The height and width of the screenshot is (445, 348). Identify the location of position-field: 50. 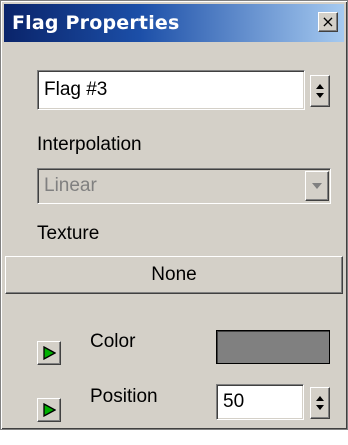
(260, 402).